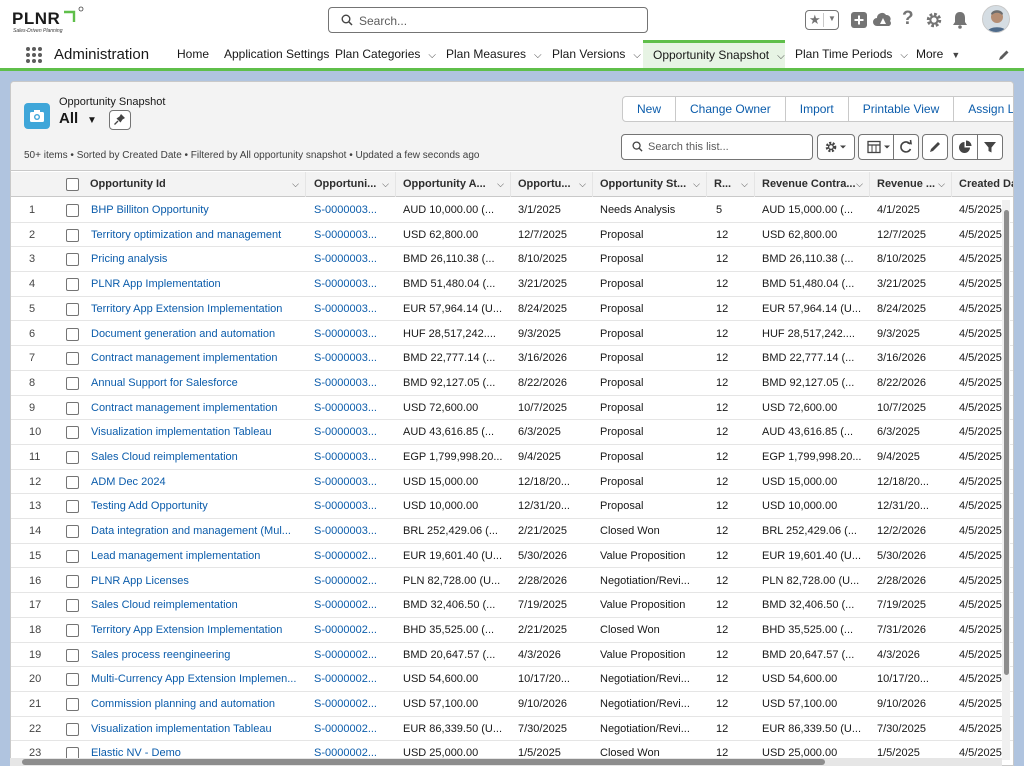  I want to click on nav-item-plan-time-periods: Plan Time Periods ⌵, so click(851, 54).